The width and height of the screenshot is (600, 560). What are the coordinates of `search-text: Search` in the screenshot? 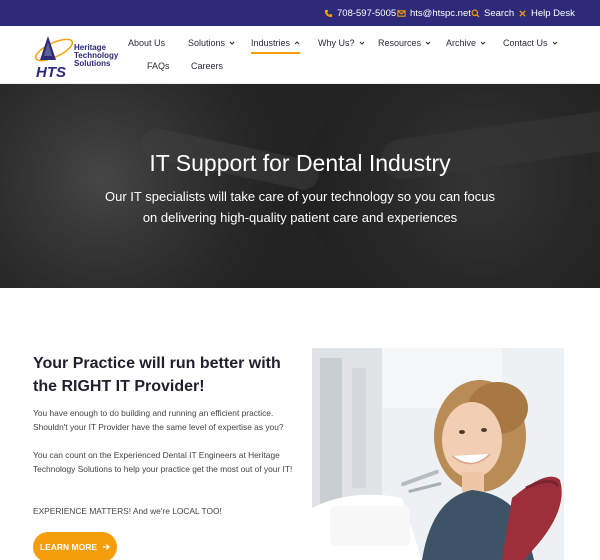 It's located at (499, 13).